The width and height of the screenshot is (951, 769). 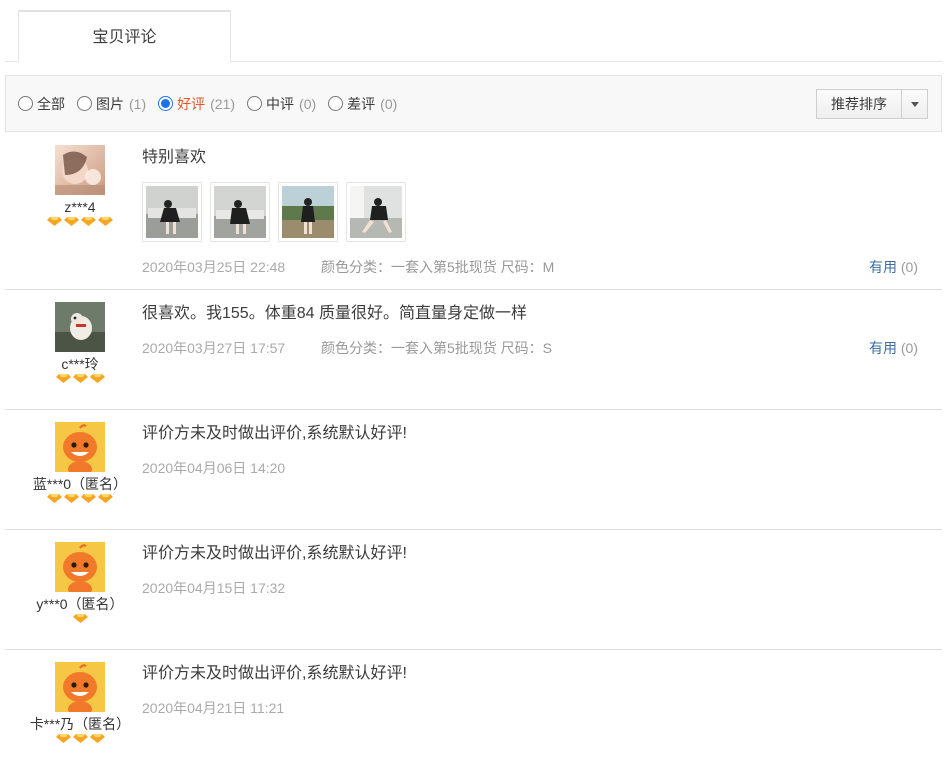 I want to click on reviewer-info: c***玲, so click(x=80, y=342).